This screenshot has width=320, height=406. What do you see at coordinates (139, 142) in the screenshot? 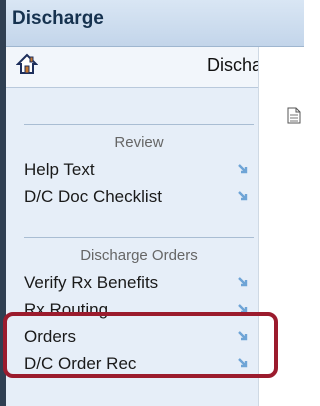
I see `section-heading: Review` at bounding box center [139, 142].